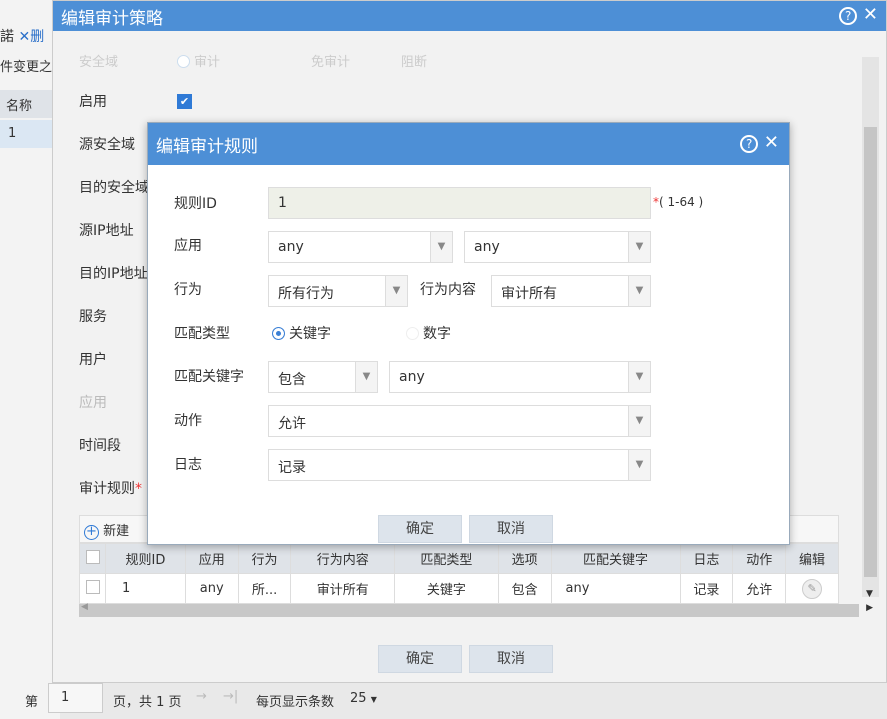 The height and width of the screenshot is (719, 887). Describe the element at coordinates (30, 134) in the screenshot. I see `bg-row: 1` at that location.